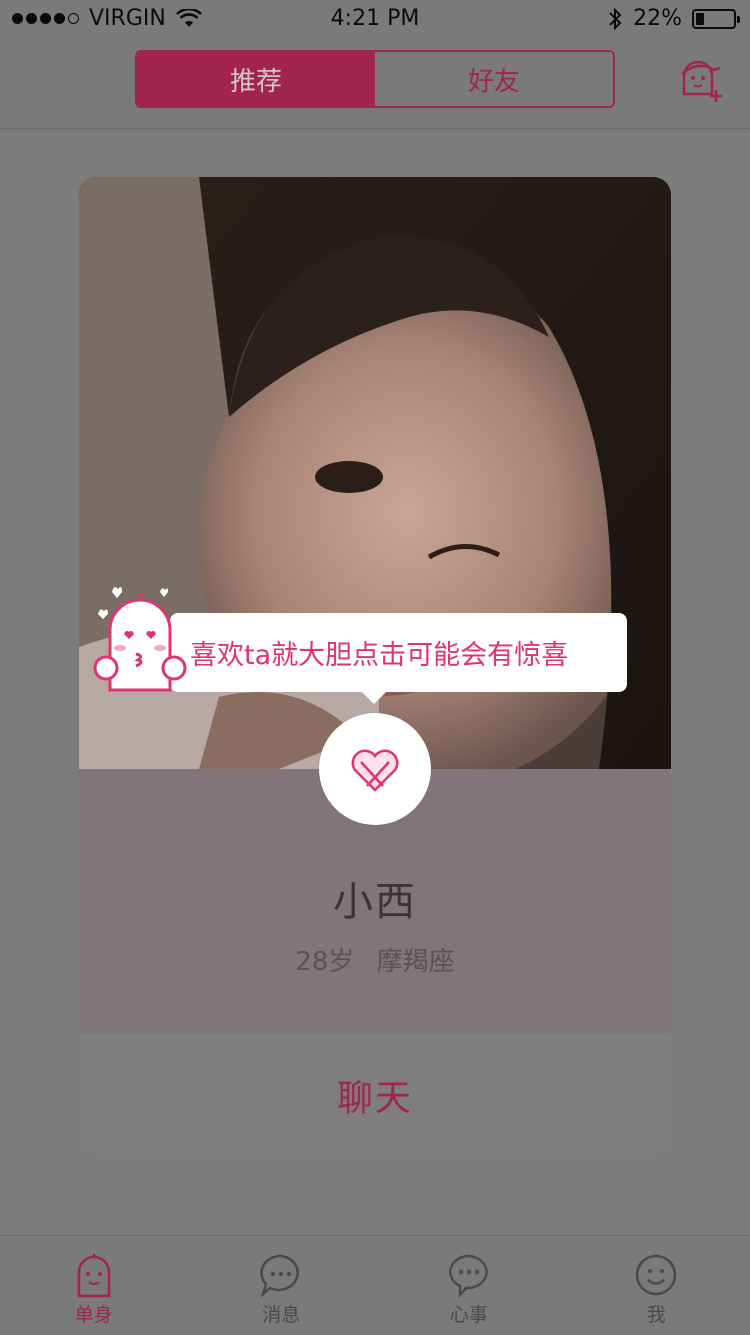  I want to click on nav-bar: 推荐 好友, so click(375, 84).